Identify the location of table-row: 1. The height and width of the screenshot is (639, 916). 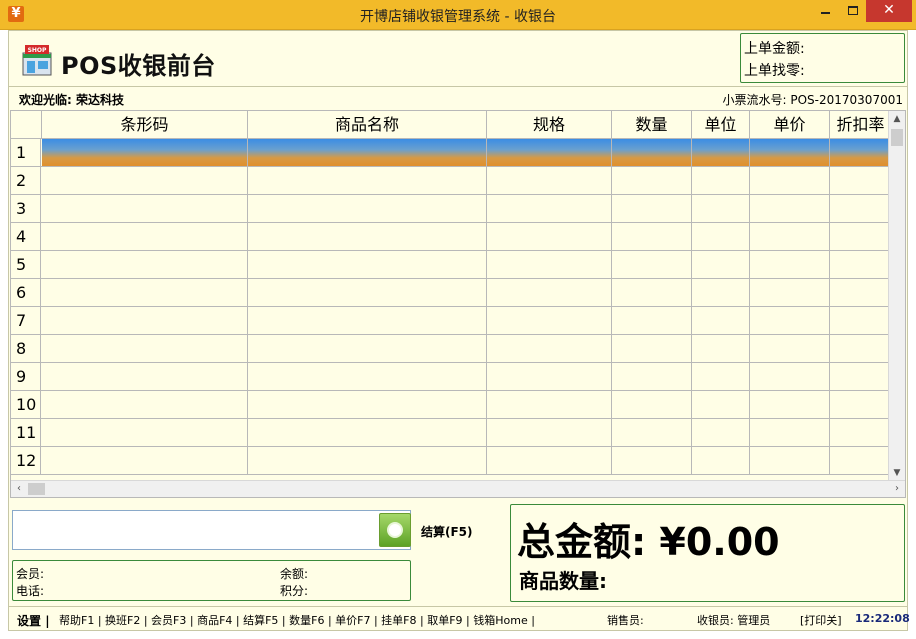
(451, 153).